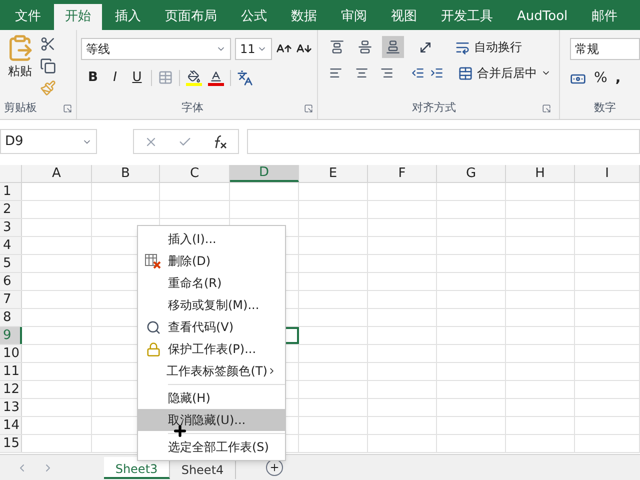 This screenshot has height=480, width=640. What do you see at coordinates (11, 281) in the screenshot?
I see `row-header: 6` at bounding box center [11, 281].